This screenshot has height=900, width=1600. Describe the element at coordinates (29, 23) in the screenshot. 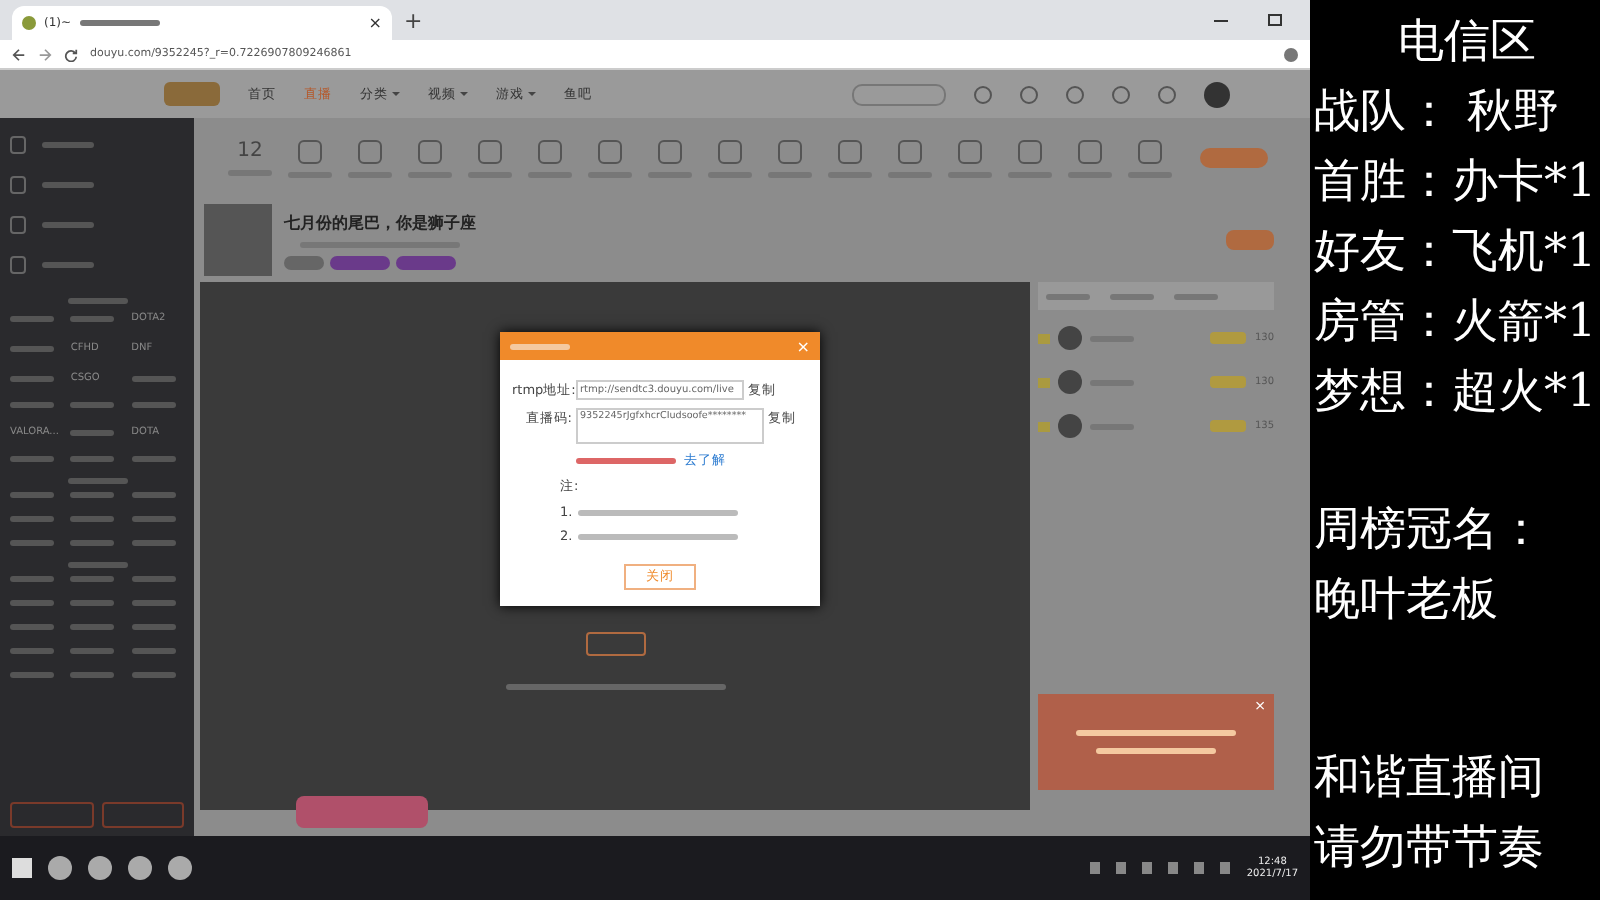

I see `site-favicon-icon` at that location.